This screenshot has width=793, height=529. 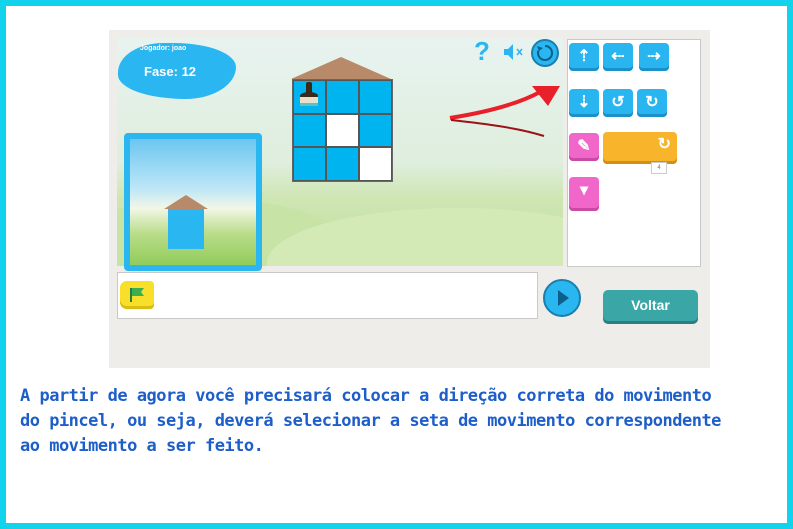 I want to click on preview-house, so click(x=186, y=229).